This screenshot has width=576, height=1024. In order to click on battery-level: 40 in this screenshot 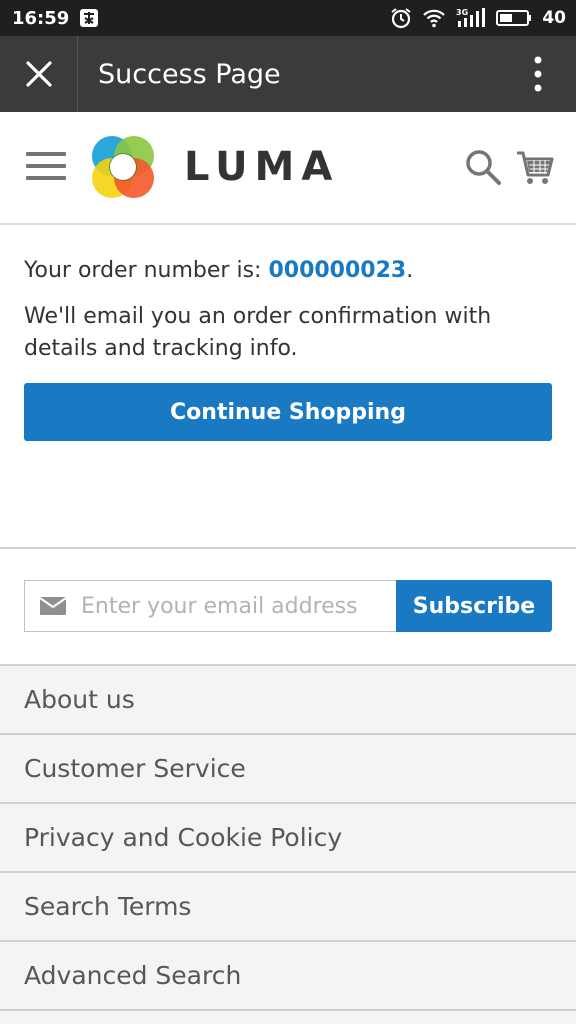, I will do `click(554, 18)`.